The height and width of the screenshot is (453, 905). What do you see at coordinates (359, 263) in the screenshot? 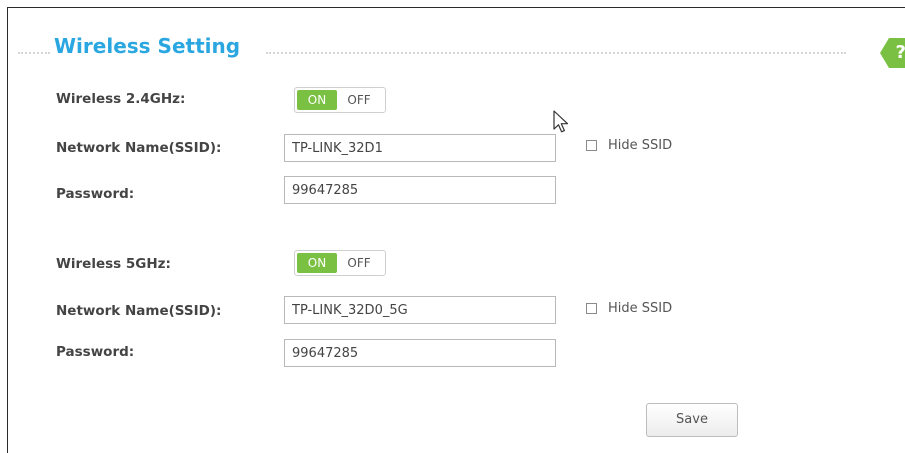
I see `wireless-5ghz-toggle-off: OFF` at bounding box center [359, 263].